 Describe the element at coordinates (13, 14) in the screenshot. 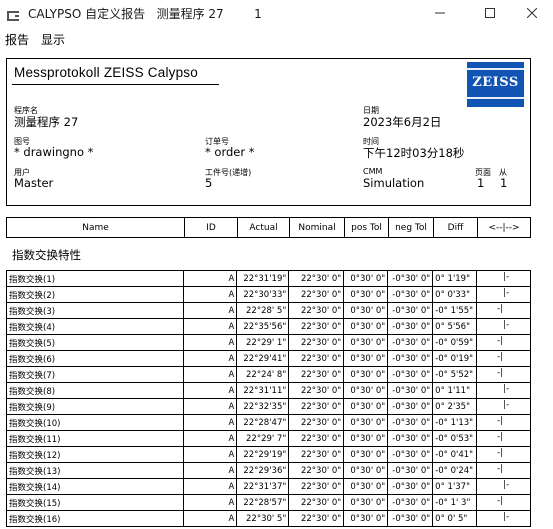

I see `calypso-app-icon` at that location.